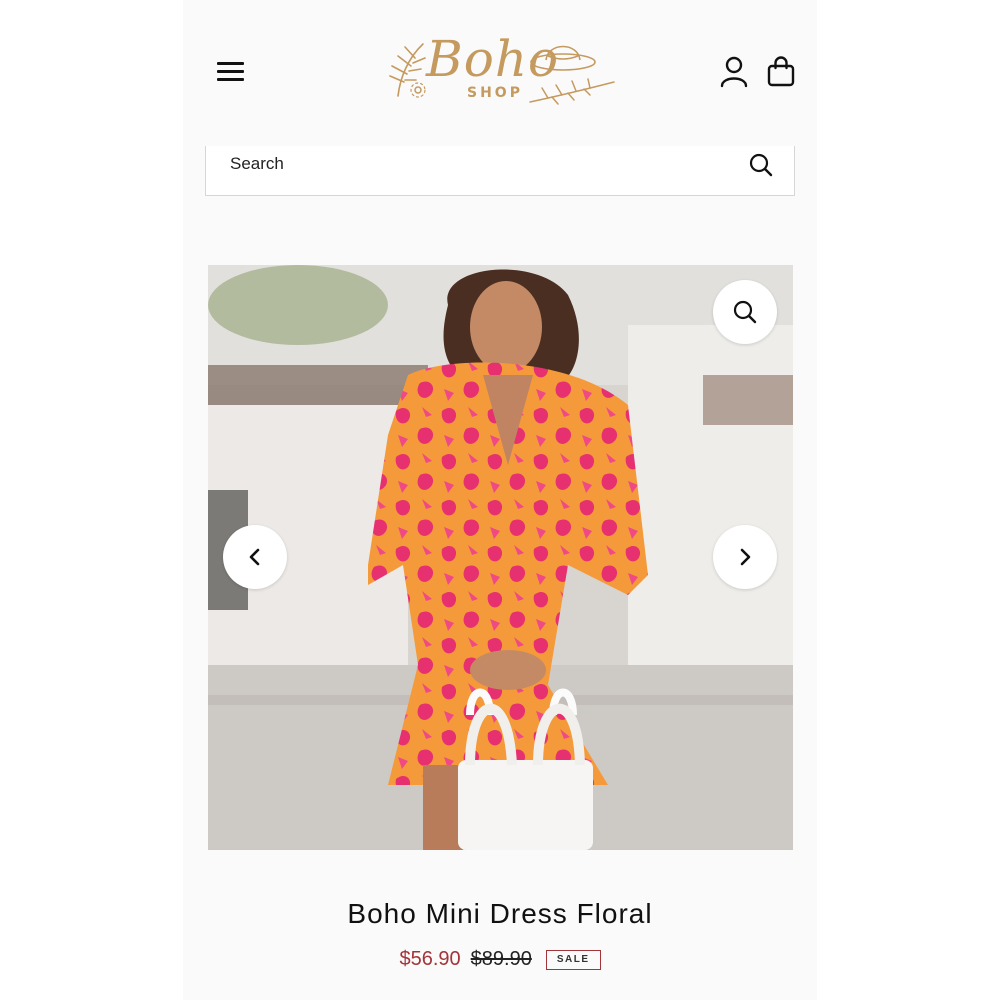  I want to click on search-icon, so click(761, 165).